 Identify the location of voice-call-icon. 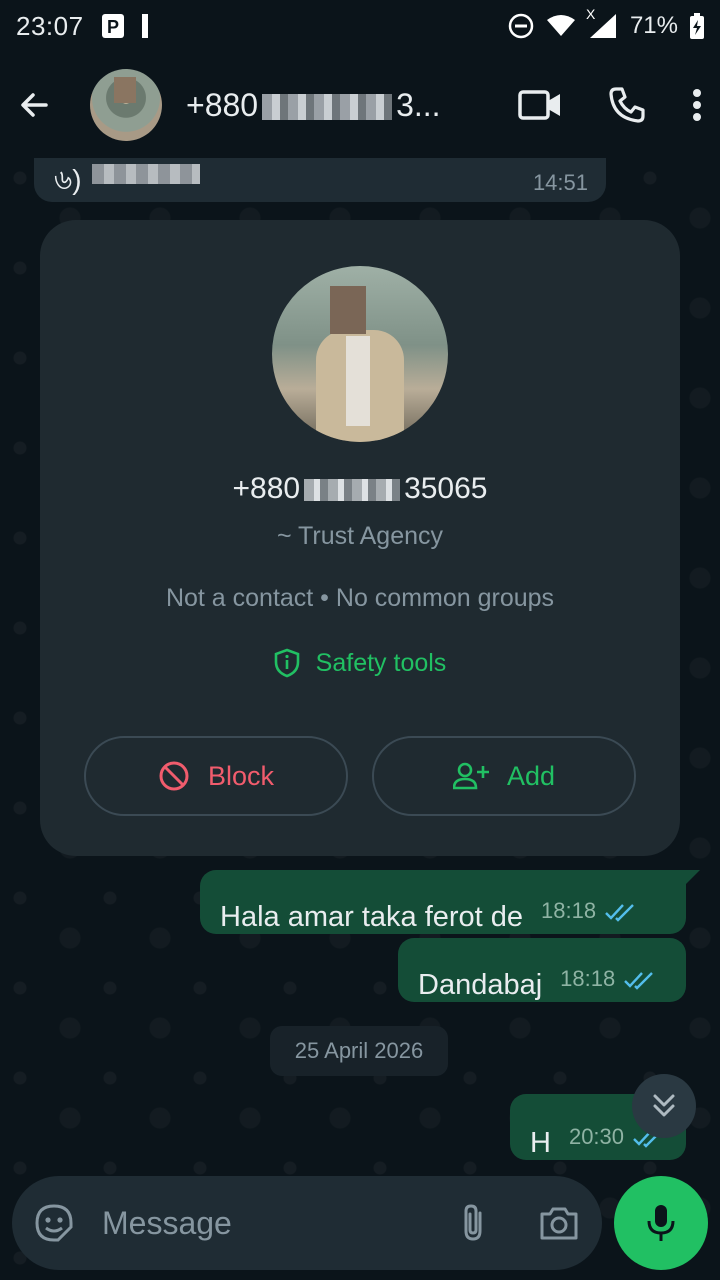
(627, 105).